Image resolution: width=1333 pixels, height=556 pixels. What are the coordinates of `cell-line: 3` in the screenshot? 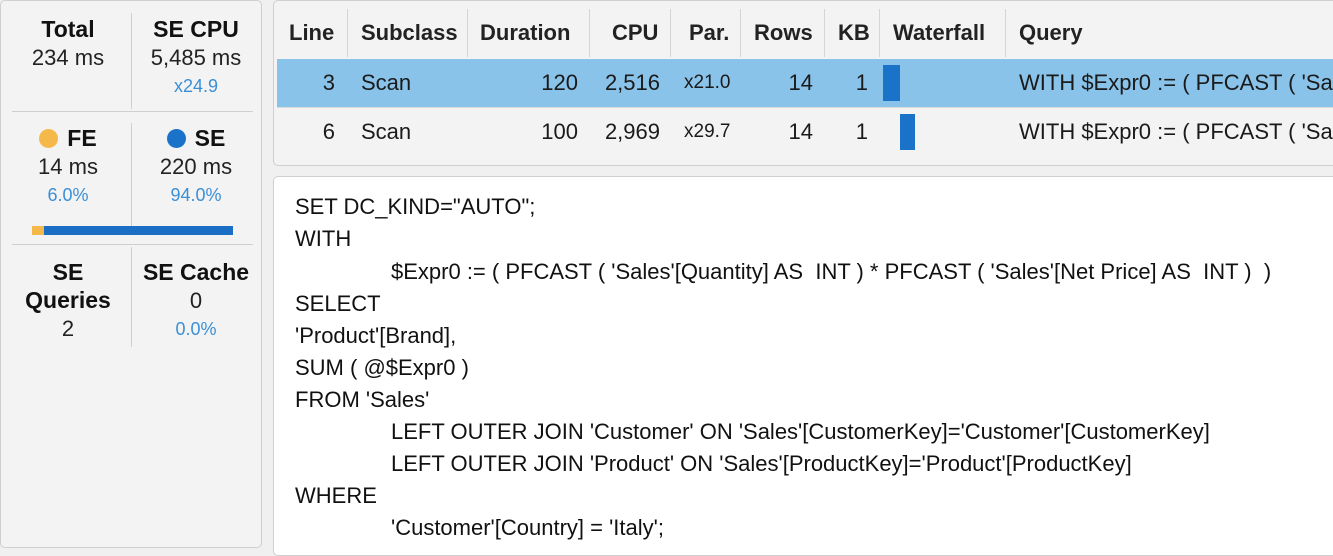 It's located at (328, 82).